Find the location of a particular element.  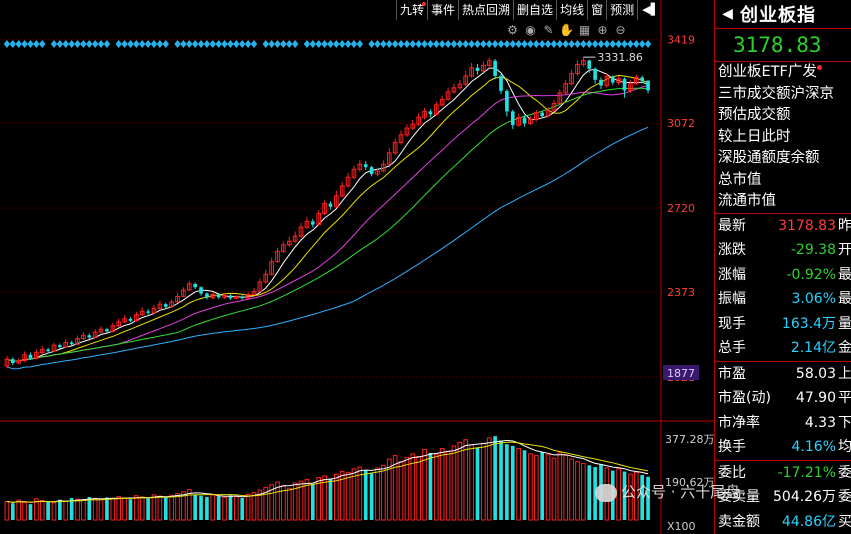

toolbar-item-events: 事件 is located at coordinates (444, 10).